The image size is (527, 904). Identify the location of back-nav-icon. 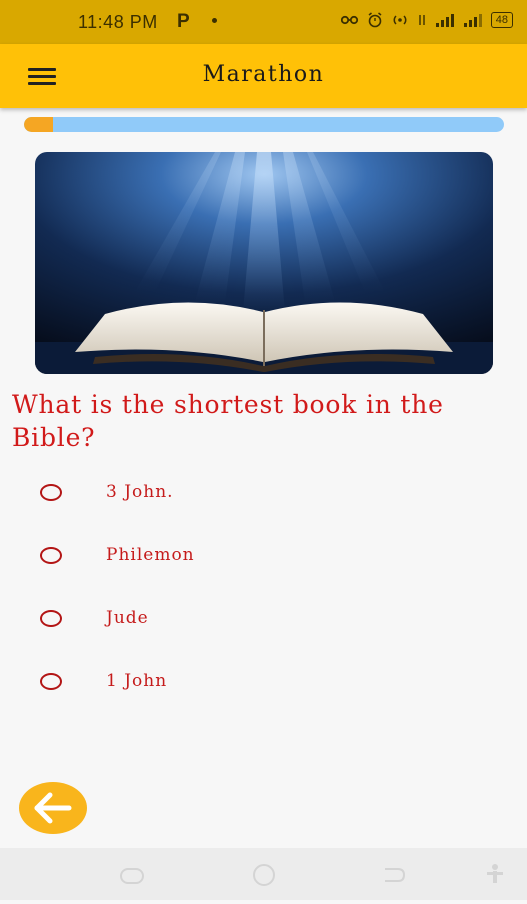
(395, 875).